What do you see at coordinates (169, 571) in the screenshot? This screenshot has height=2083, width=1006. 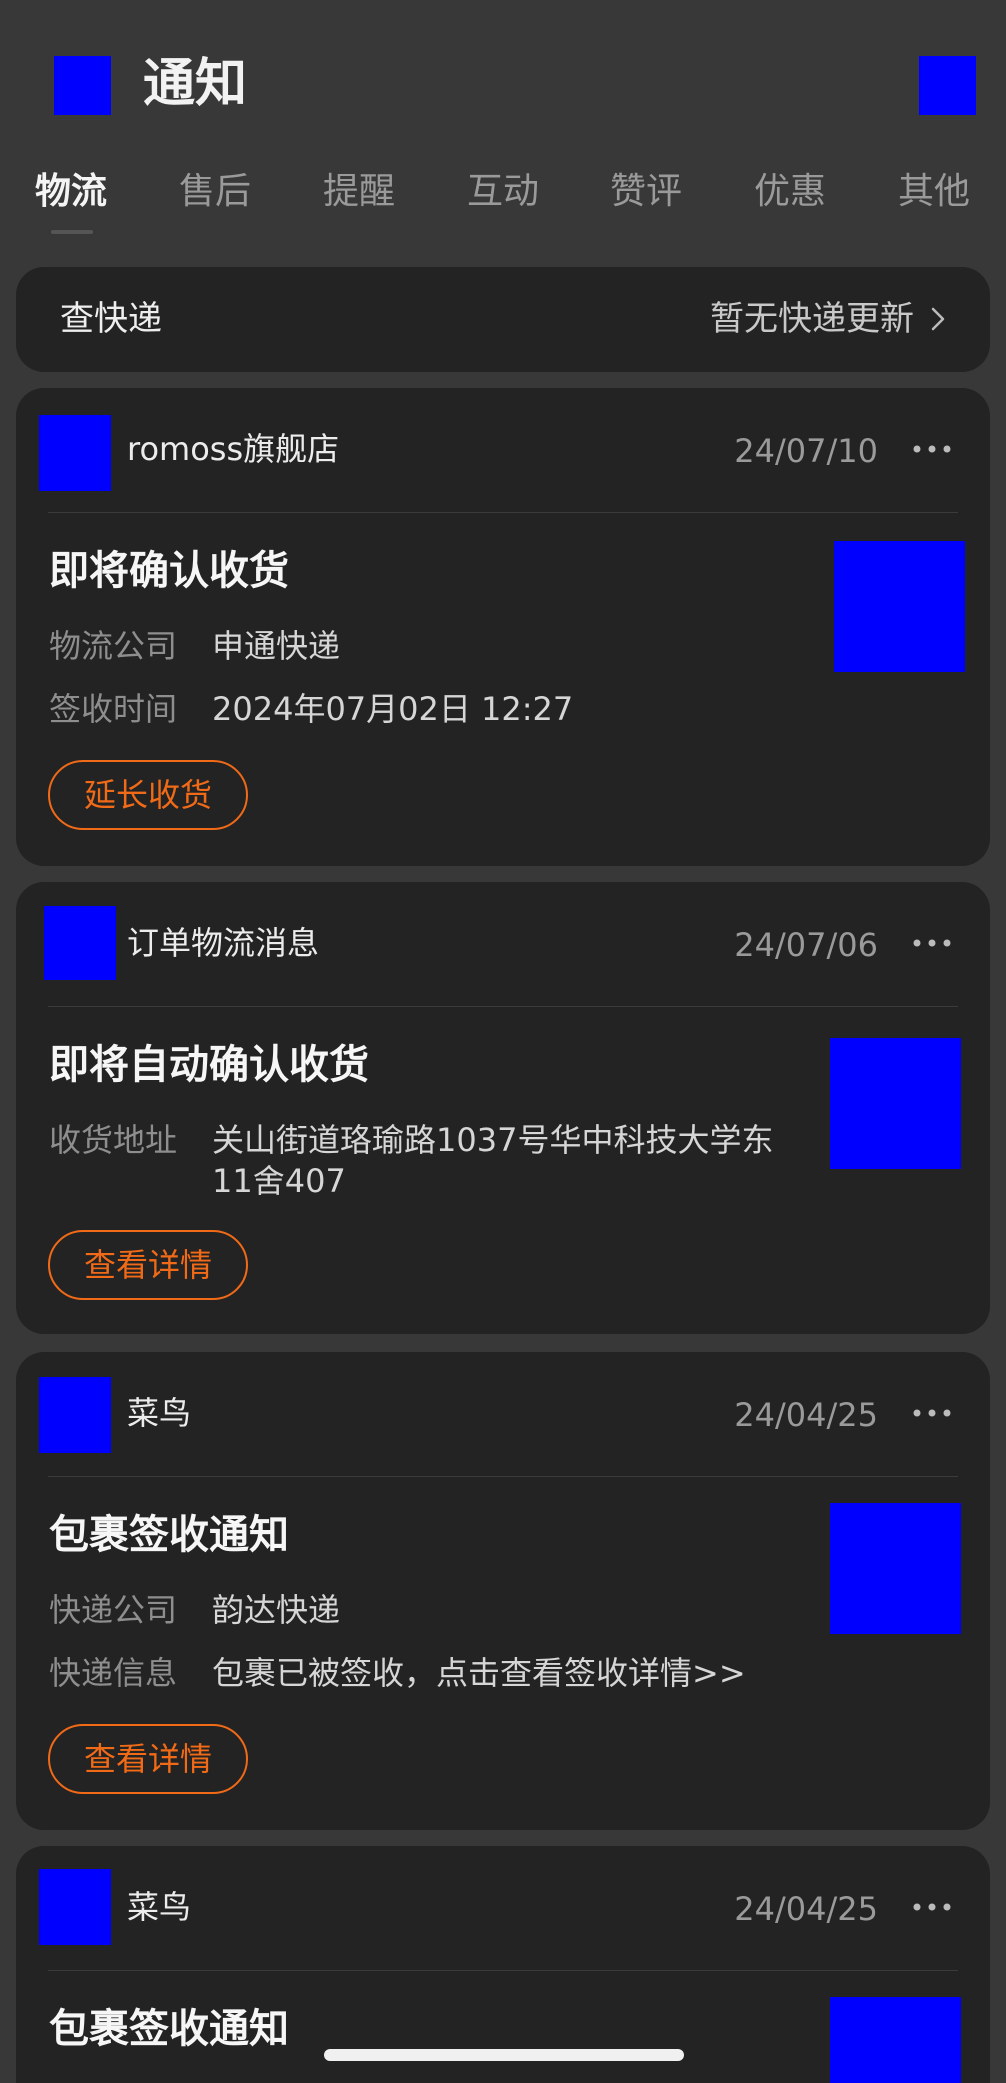 I see `message-title: 即将确认收货` at bounding box center [169, 571].